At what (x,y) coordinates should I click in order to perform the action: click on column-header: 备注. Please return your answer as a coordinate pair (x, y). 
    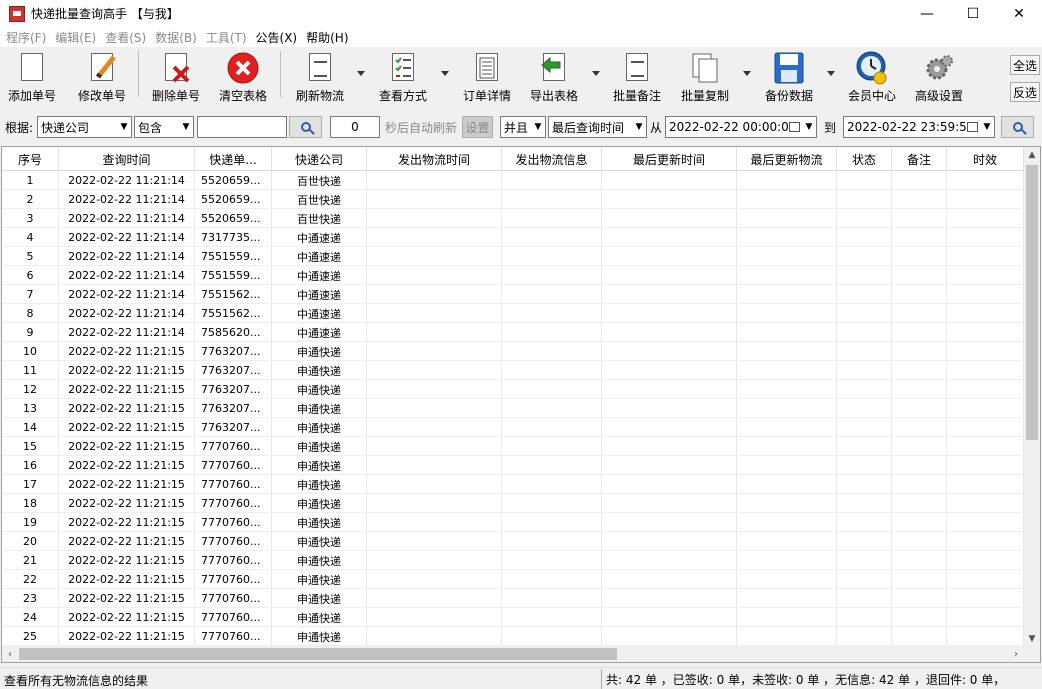
    Looking at the image, I should click on (919, 159).